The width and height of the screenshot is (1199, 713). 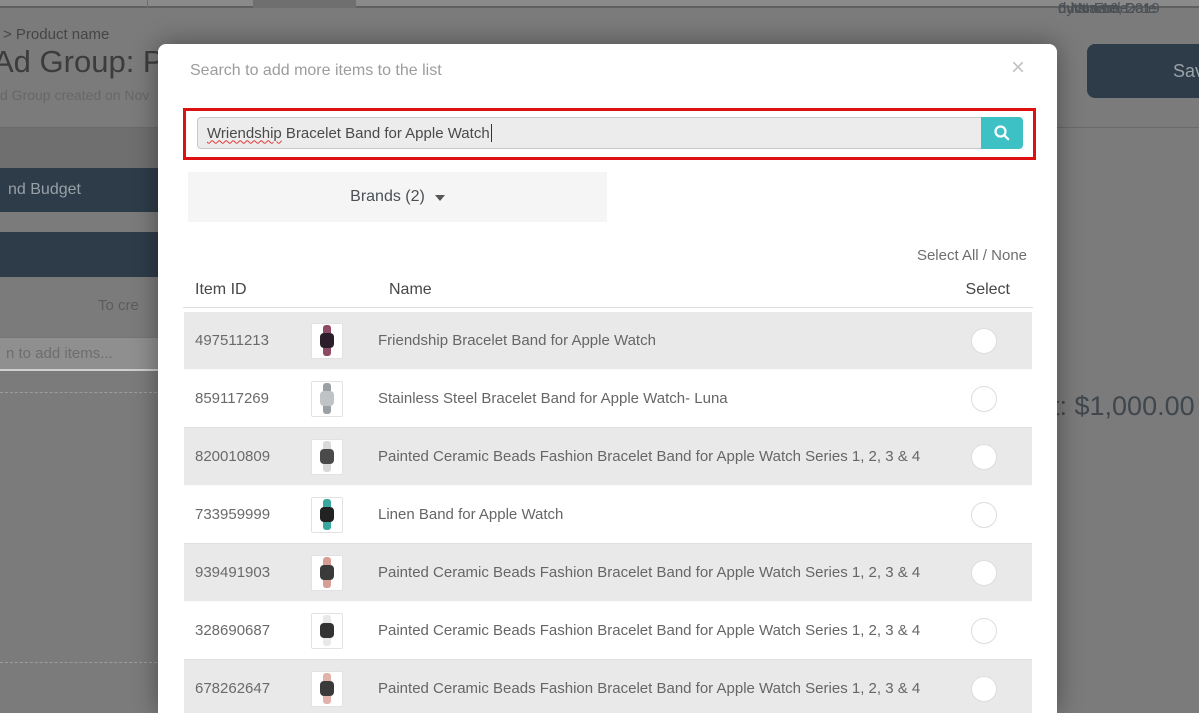 I want to click on item-id: 820010809, so click(x=233, y=456).